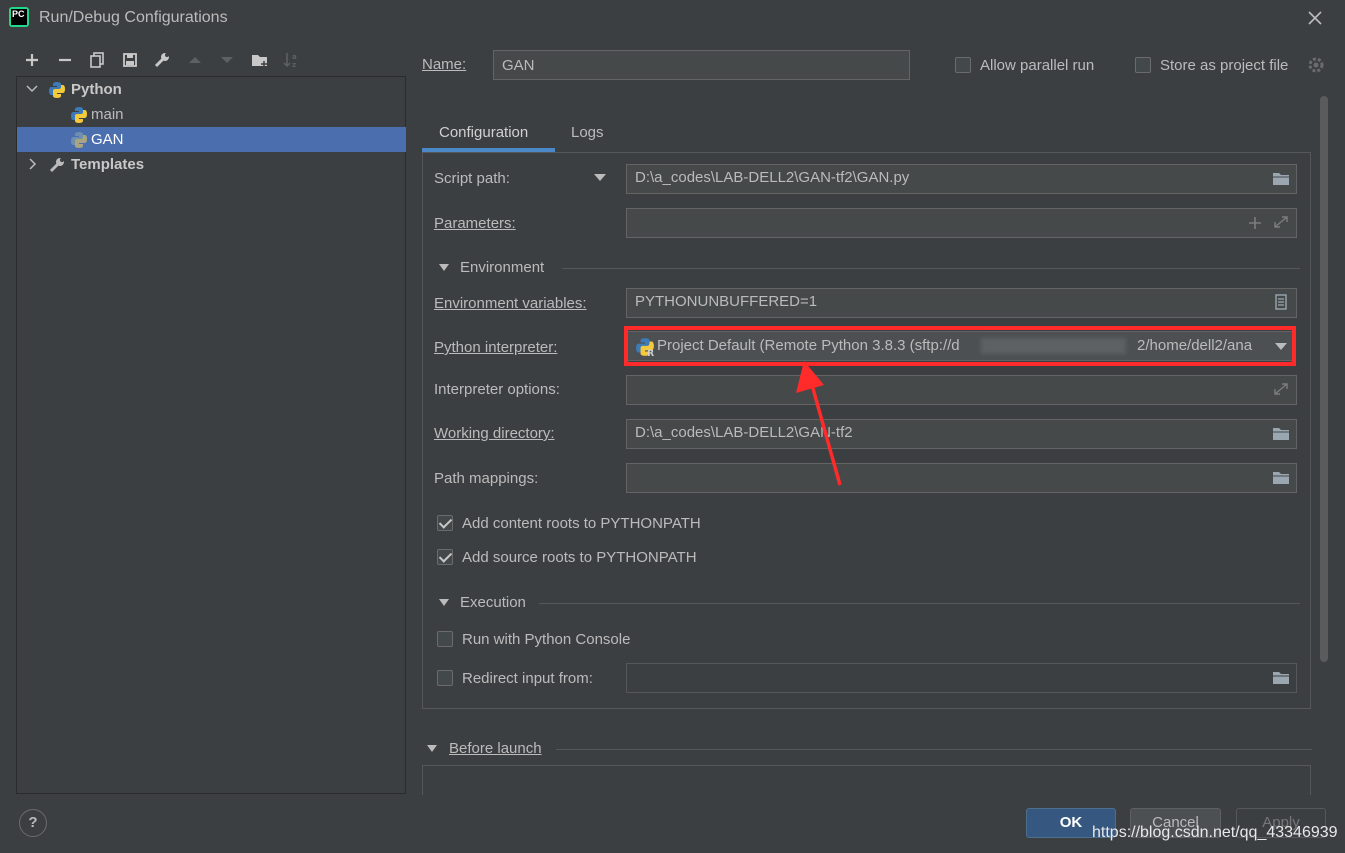  I want to click on chevron-right-icon, so click(33, 164).